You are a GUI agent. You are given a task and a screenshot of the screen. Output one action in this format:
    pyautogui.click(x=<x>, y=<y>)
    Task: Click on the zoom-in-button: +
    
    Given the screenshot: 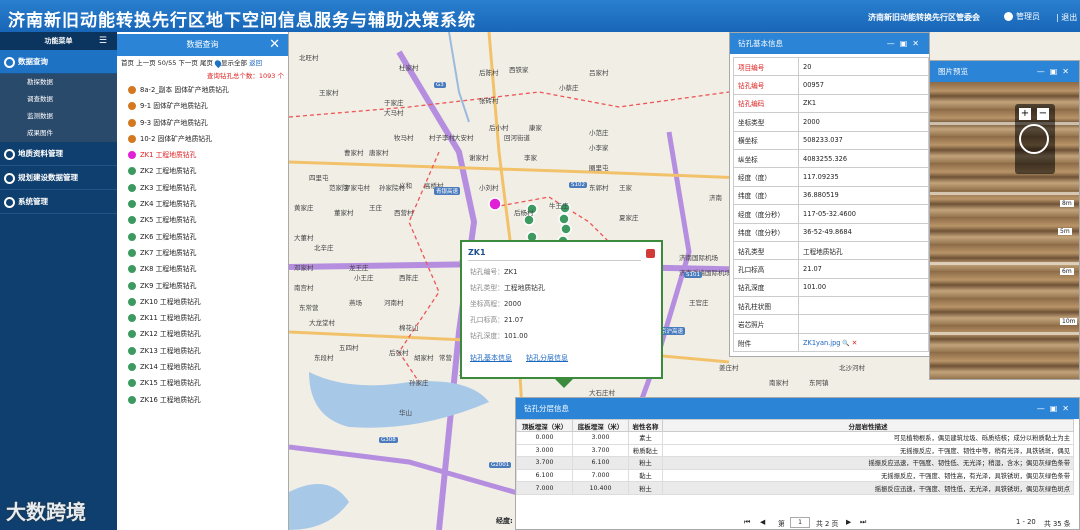 What is the action you would take?
    pyautogui.click(x=1025, y=114)
    